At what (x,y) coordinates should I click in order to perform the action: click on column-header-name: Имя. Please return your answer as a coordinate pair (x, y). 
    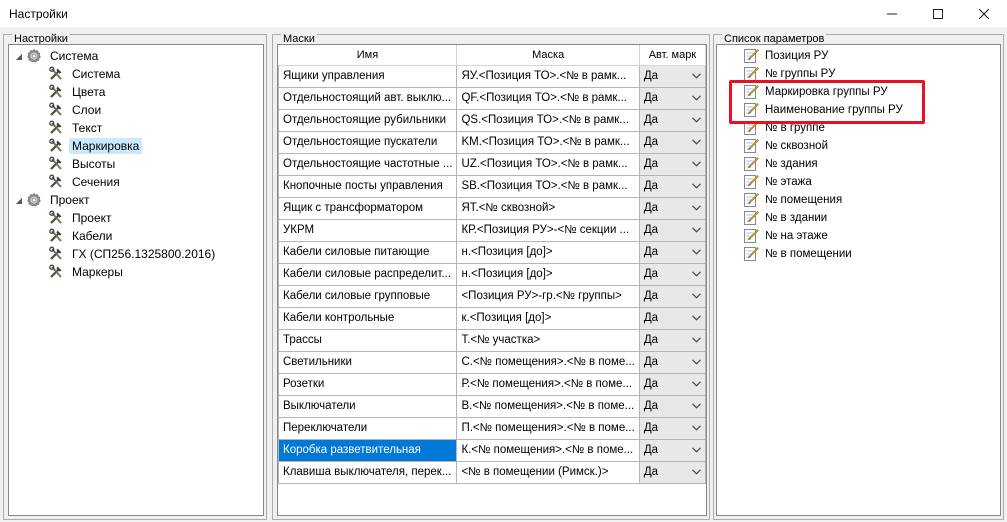
    Looking at the image, I should click on (368, 55).